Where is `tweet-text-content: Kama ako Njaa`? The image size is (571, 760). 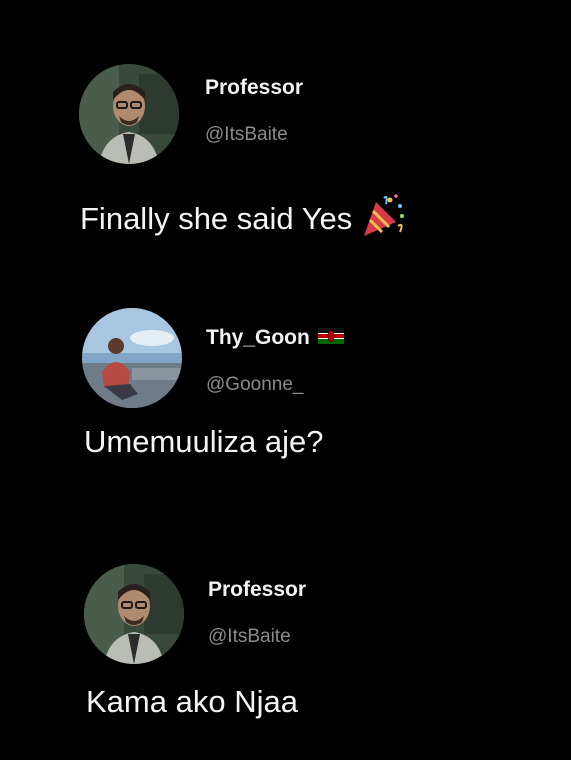
tweet-text-content: Kama ako Njaa is located at coordinates (192, 701).